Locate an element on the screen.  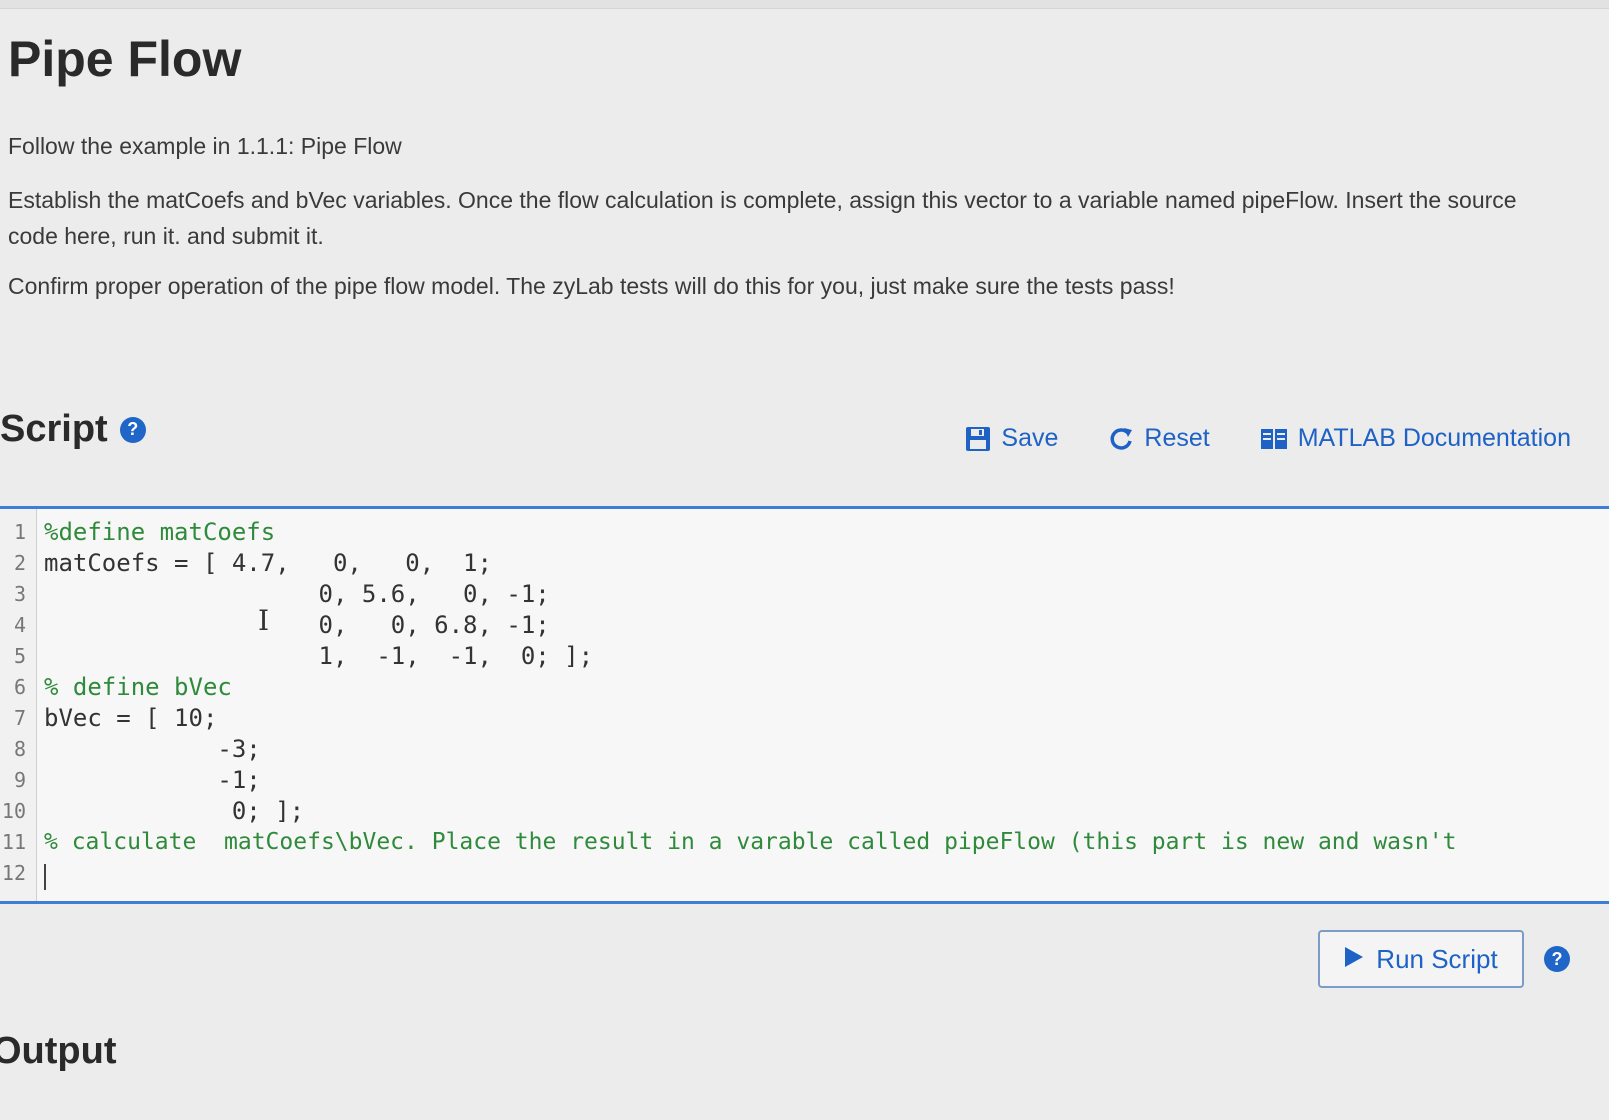
script-title: Script is located at coordinates (54, 429).